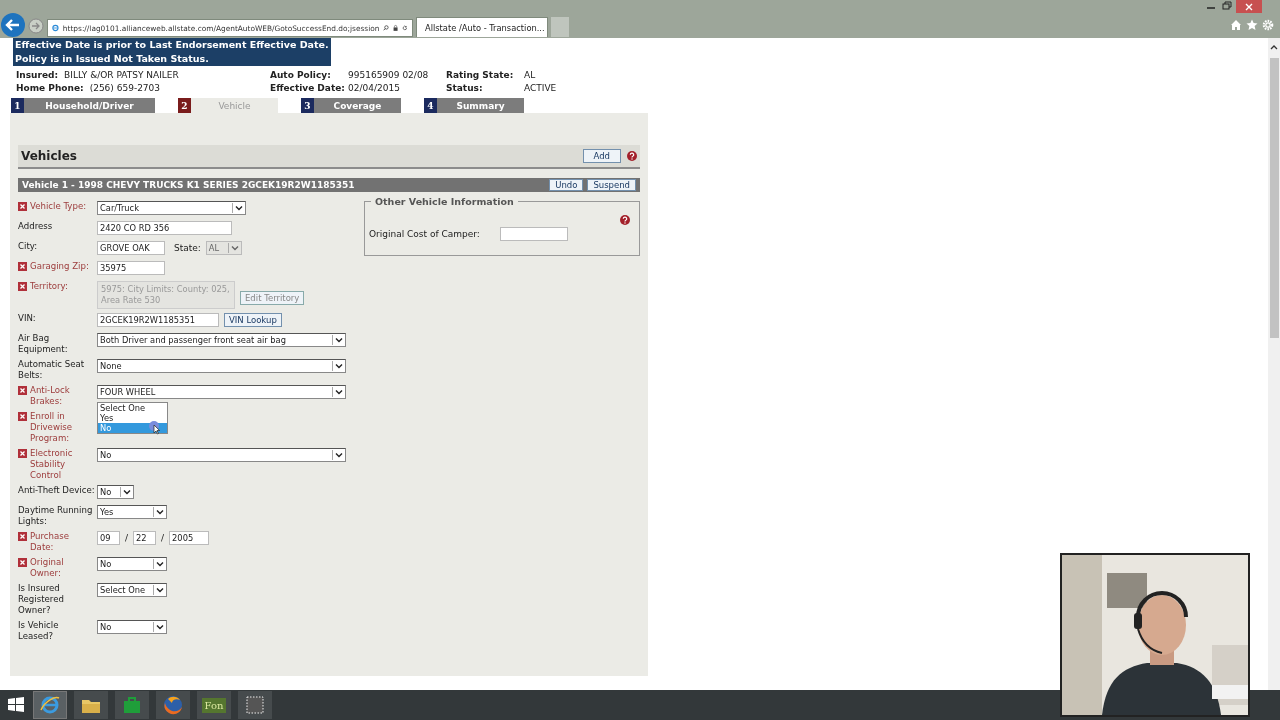 This screenshot has width=1280, height=720. Describe the element at coordinates (357, 105) in the screenshot. I see `step-tab: Coverage` at that location.